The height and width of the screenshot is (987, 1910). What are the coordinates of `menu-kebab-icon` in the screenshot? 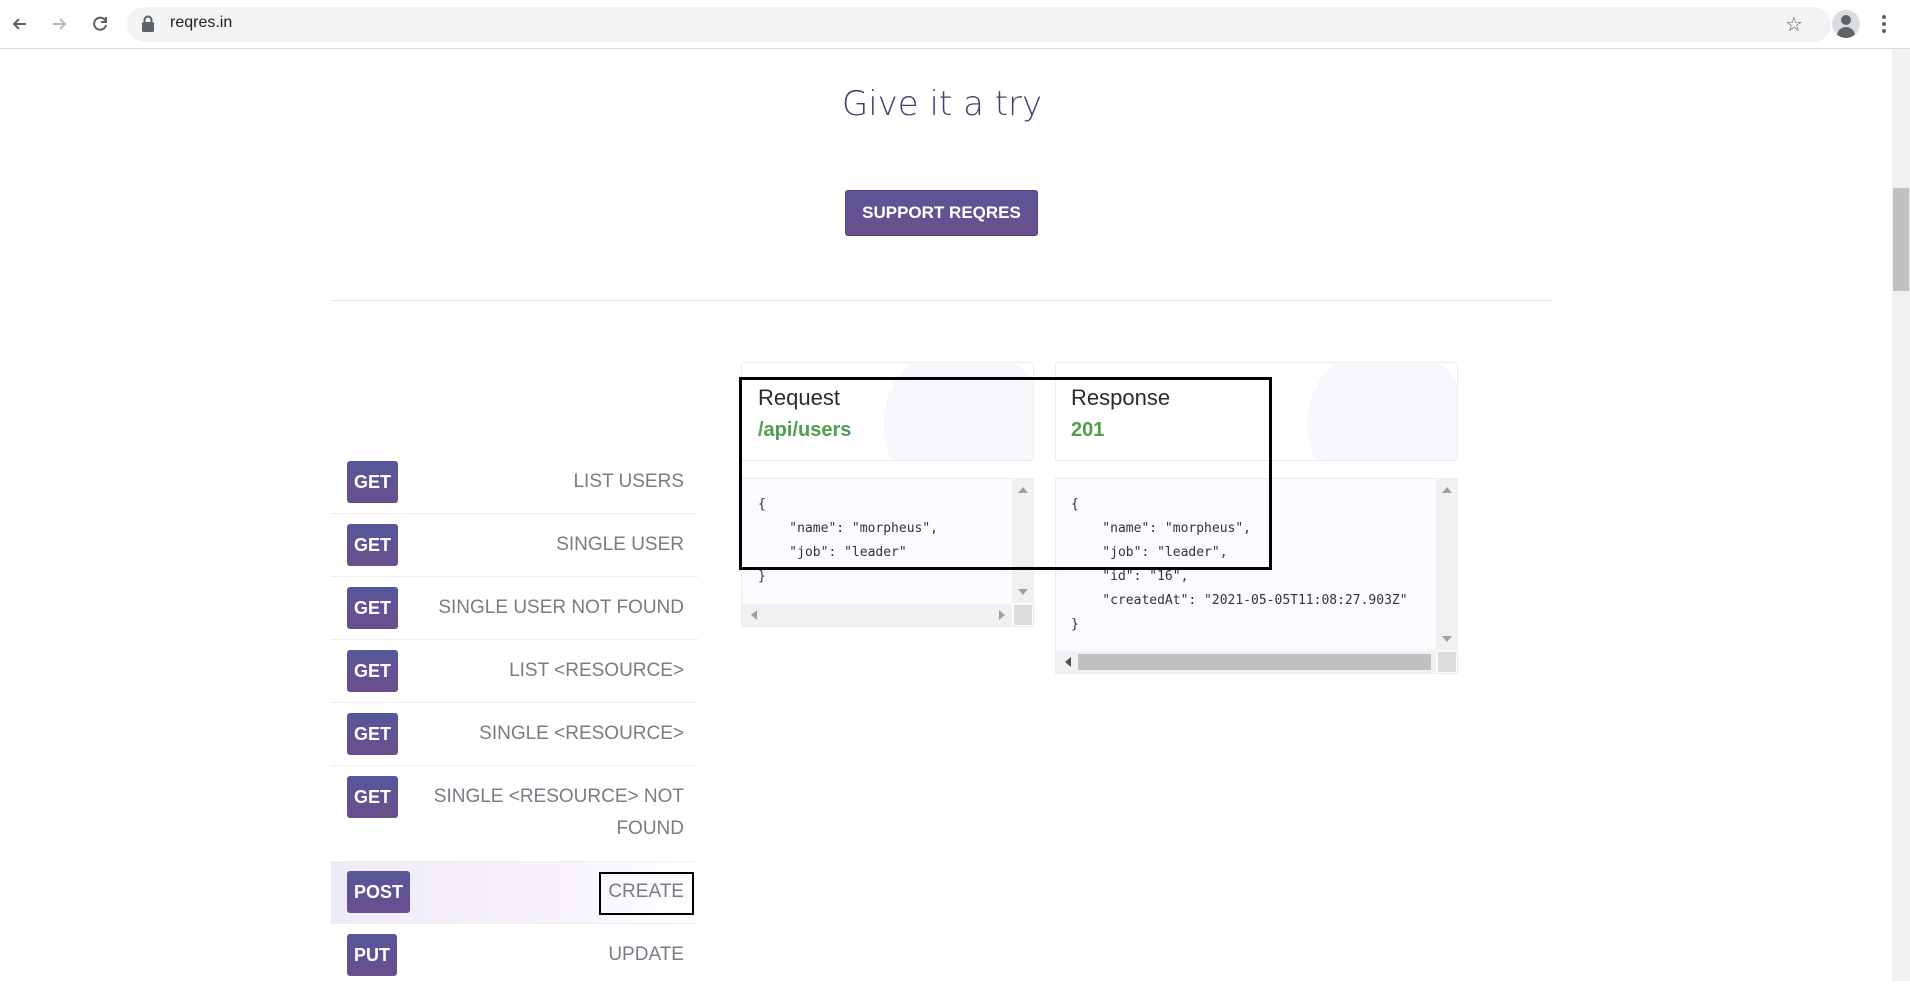 It's located at (1884, 24).